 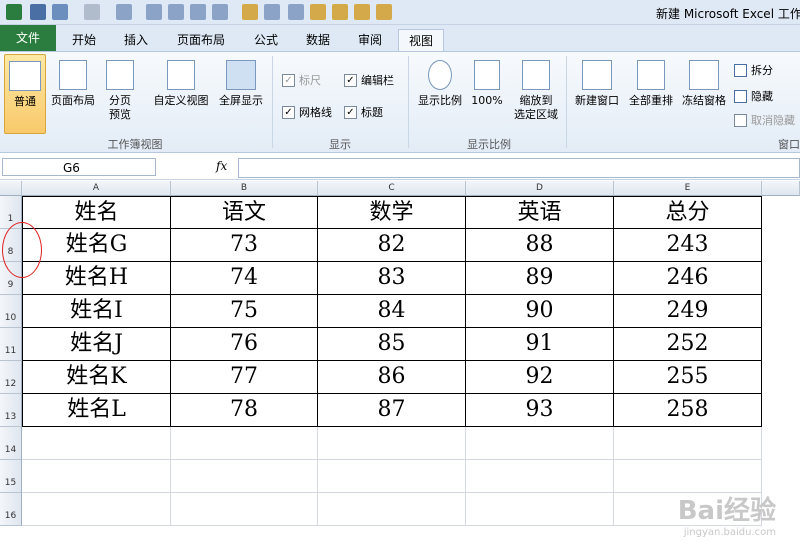 What do you see at coordinates (540, 377) in the screenshot?
I see `table-cell: 92` at bounding box center [540, 377].